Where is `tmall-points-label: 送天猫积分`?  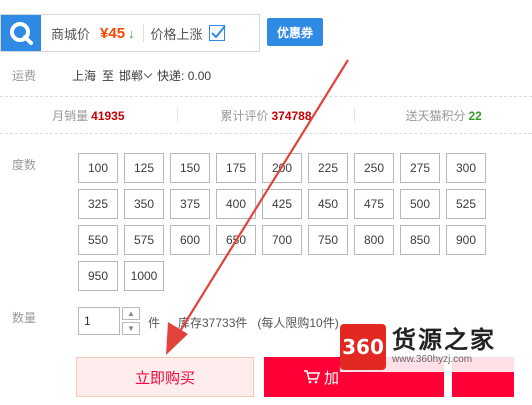 tmall-points-label: 送天猫积分 is located at coordinates (435, 115).